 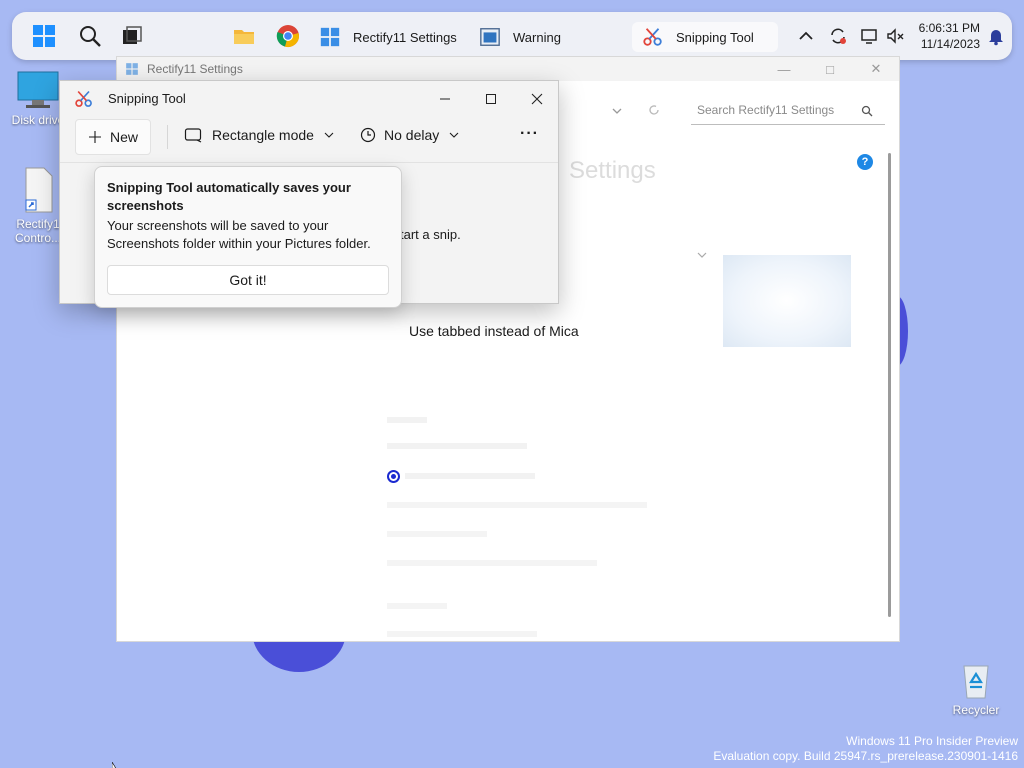 What do you see at coordinates (949, 28) in the screenshot?
I see `clock-time: 6:06:31 PM` at bounding box center [949, 28].